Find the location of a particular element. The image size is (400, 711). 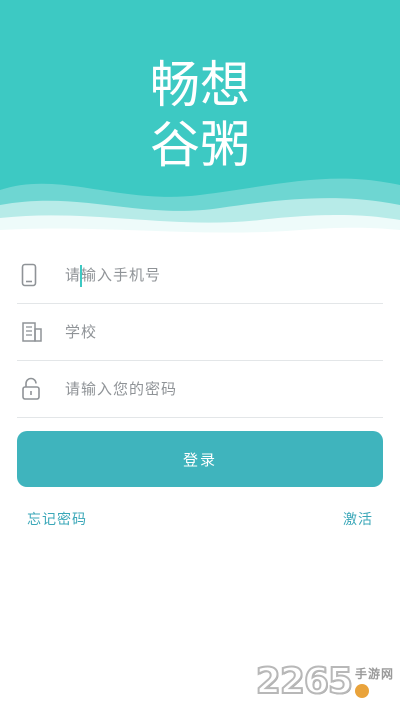

watermark-dot-icon is located at coordinates (361, 690).